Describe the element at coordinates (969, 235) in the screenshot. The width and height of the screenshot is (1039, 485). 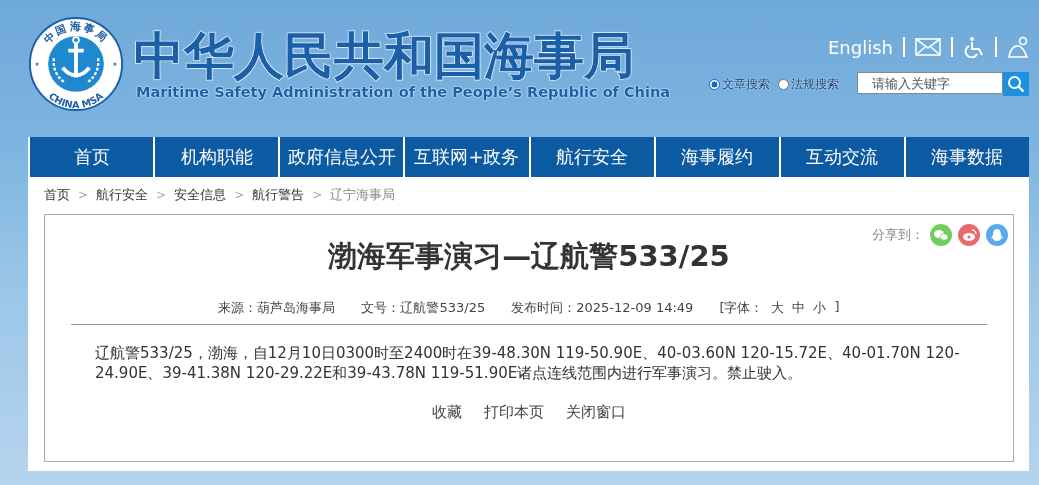
I see `weibo-icon` at that location.